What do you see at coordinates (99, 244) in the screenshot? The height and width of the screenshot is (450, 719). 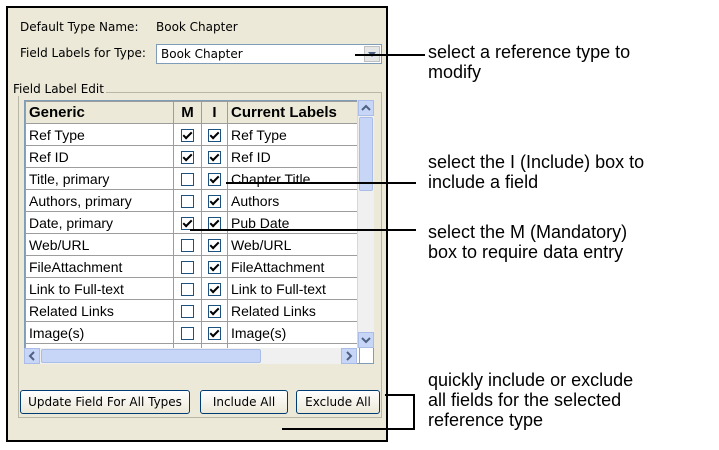 I see `generic-field-cell: Web/URL` at bounding box center [99, 244].